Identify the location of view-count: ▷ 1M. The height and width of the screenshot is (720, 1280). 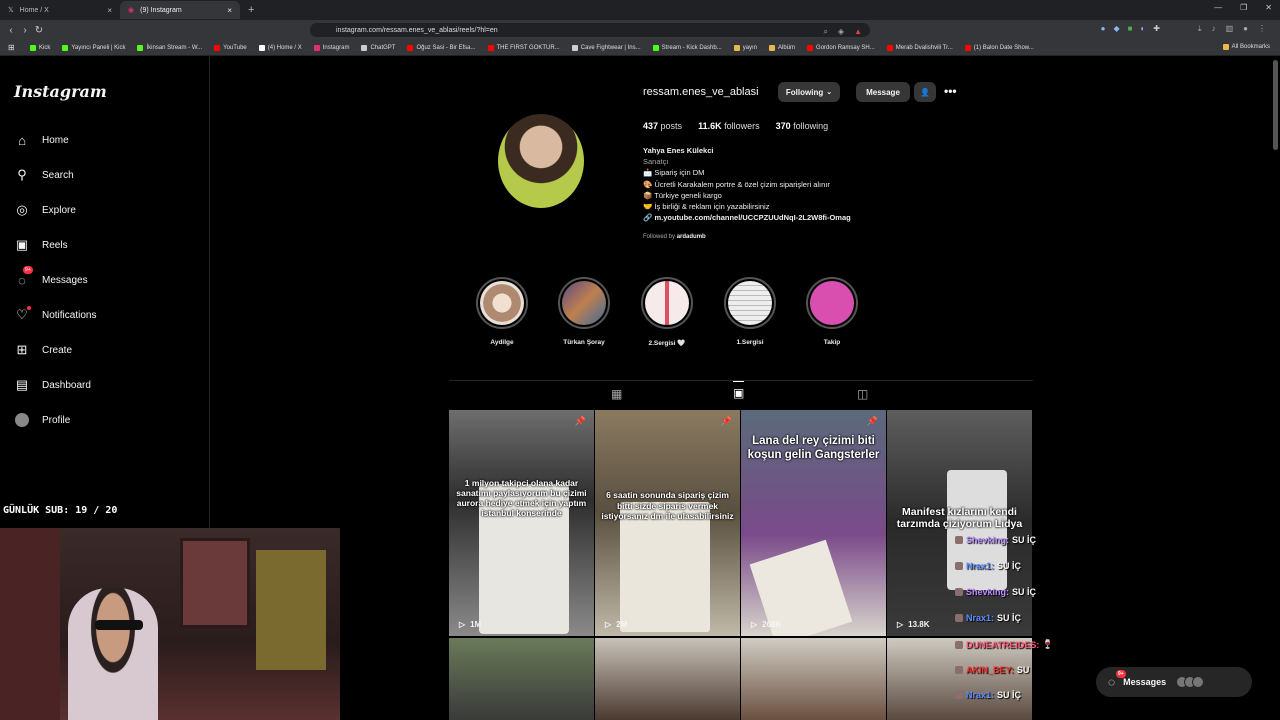
(470, 624).